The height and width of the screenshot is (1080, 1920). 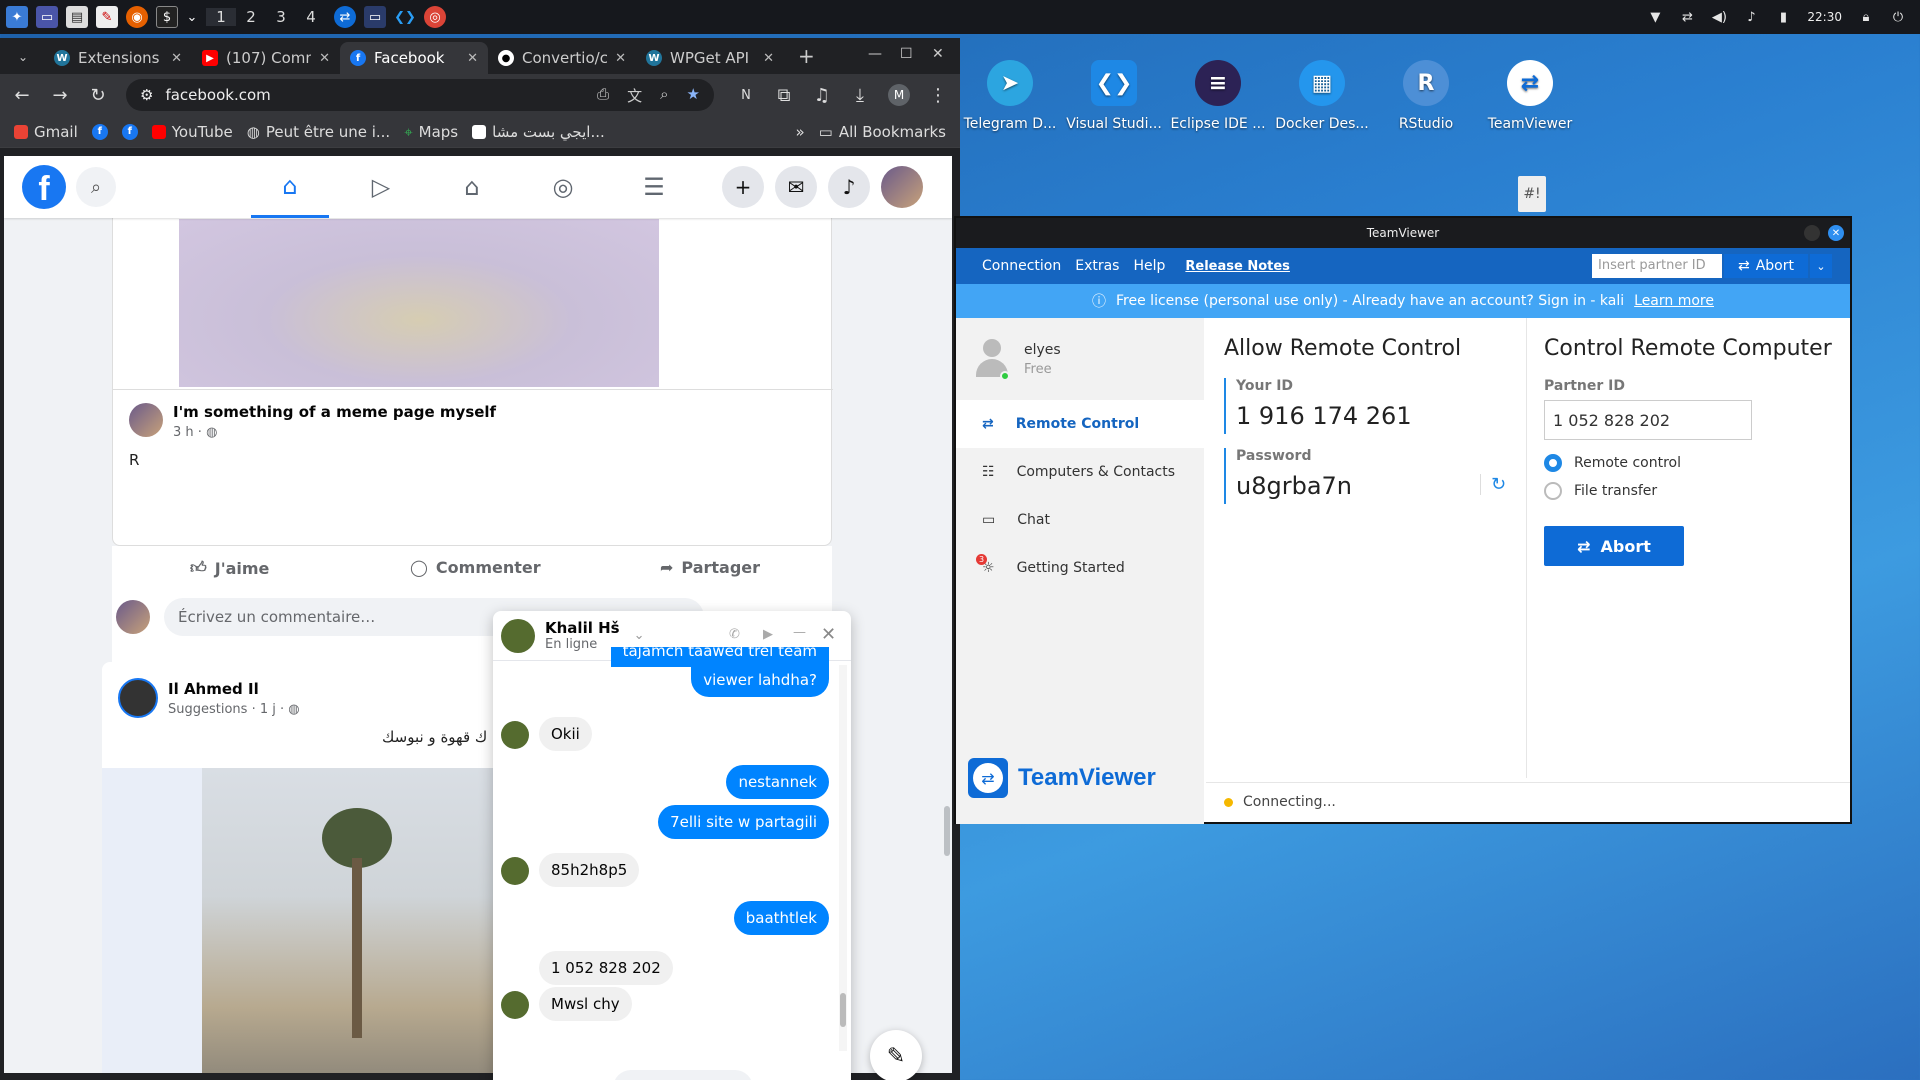 I want to click on profile-avatar: M, so click(x=899, y=95).